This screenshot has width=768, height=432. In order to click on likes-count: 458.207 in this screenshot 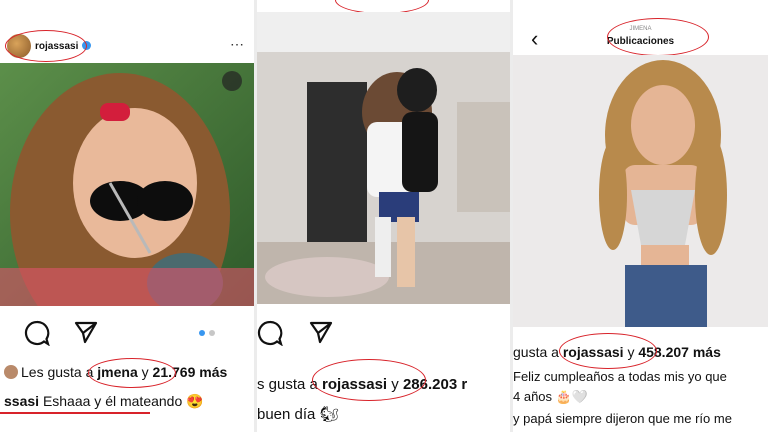, I will do `click(663, 352)`.